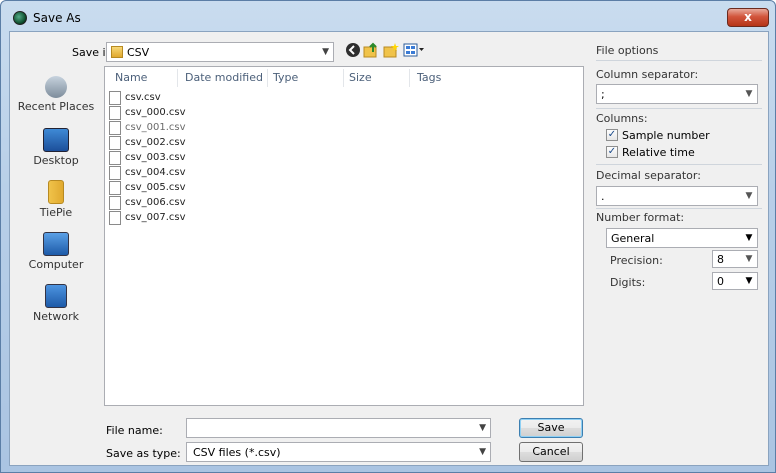 The height and width of the screenshot is (473, 776). Describe the element at coordinates (56, 192) in the screenshot. I see `tiepie-icon` at that location.